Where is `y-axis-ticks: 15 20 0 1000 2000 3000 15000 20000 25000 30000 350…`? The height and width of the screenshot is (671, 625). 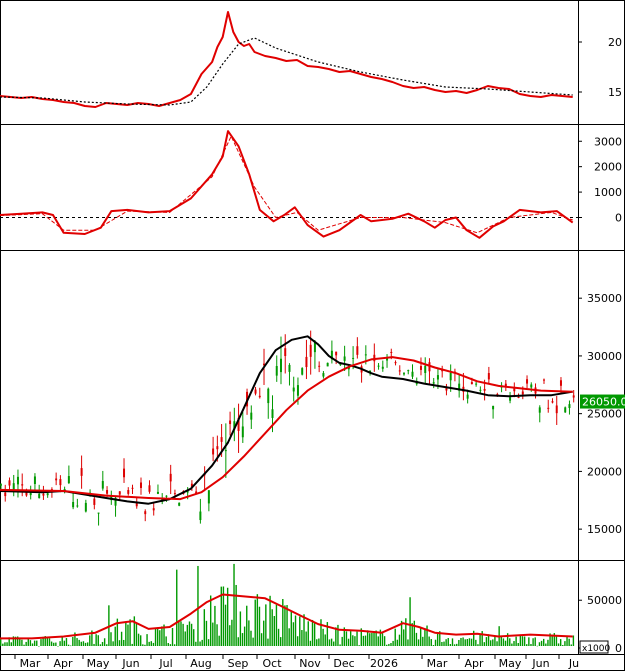
y-axis-ticks: 15 20 0 1000 2000 3000 15000 20000 25000 30000 350… is located at coordinates (600, 345).